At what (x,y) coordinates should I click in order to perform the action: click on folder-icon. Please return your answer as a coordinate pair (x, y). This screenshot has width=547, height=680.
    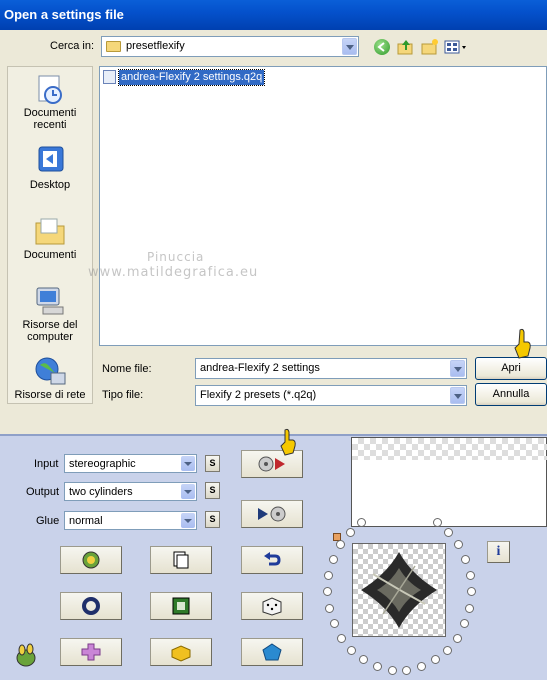
    Looking at the image, I should click on (113, 46).